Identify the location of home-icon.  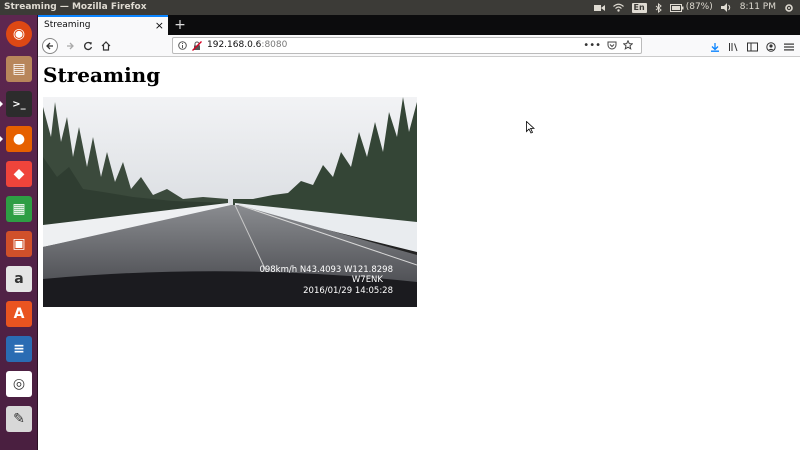
(106, 46).